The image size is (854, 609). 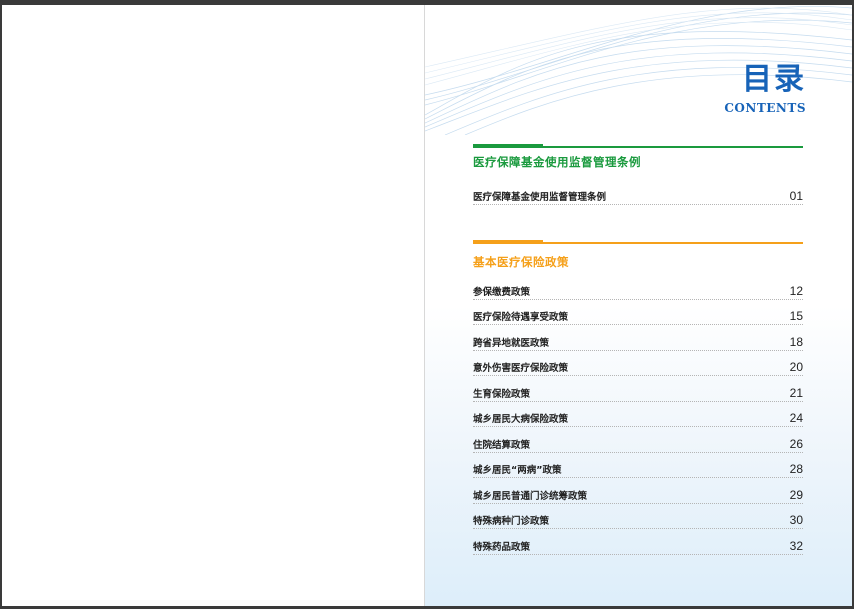 I want to click on toc-item-label: 生育保险政策, so click(x=502, y=394).